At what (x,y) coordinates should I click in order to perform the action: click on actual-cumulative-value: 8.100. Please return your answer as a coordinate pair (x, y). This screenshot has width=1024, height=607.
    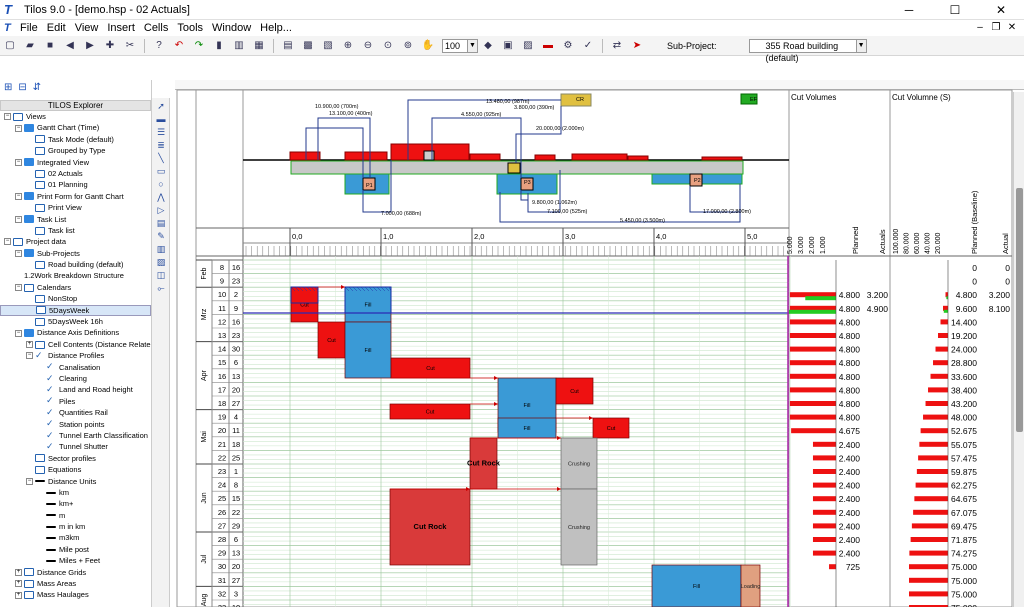
    Looking at the image, I should click on (1000, 309).